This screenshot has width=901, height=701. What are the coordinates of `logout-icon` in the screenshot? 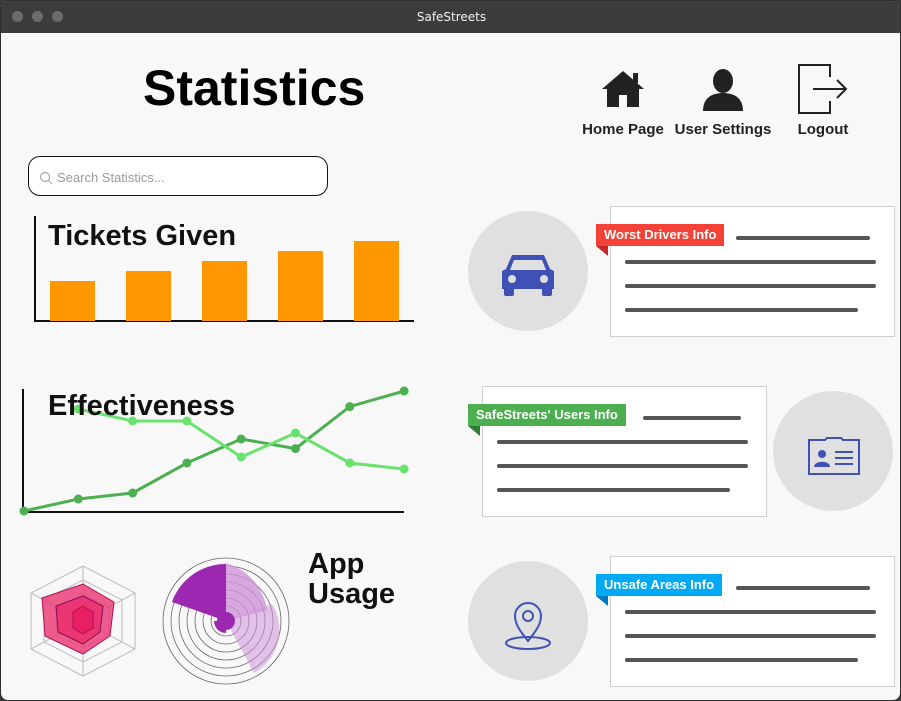 It's located at (823, 89).